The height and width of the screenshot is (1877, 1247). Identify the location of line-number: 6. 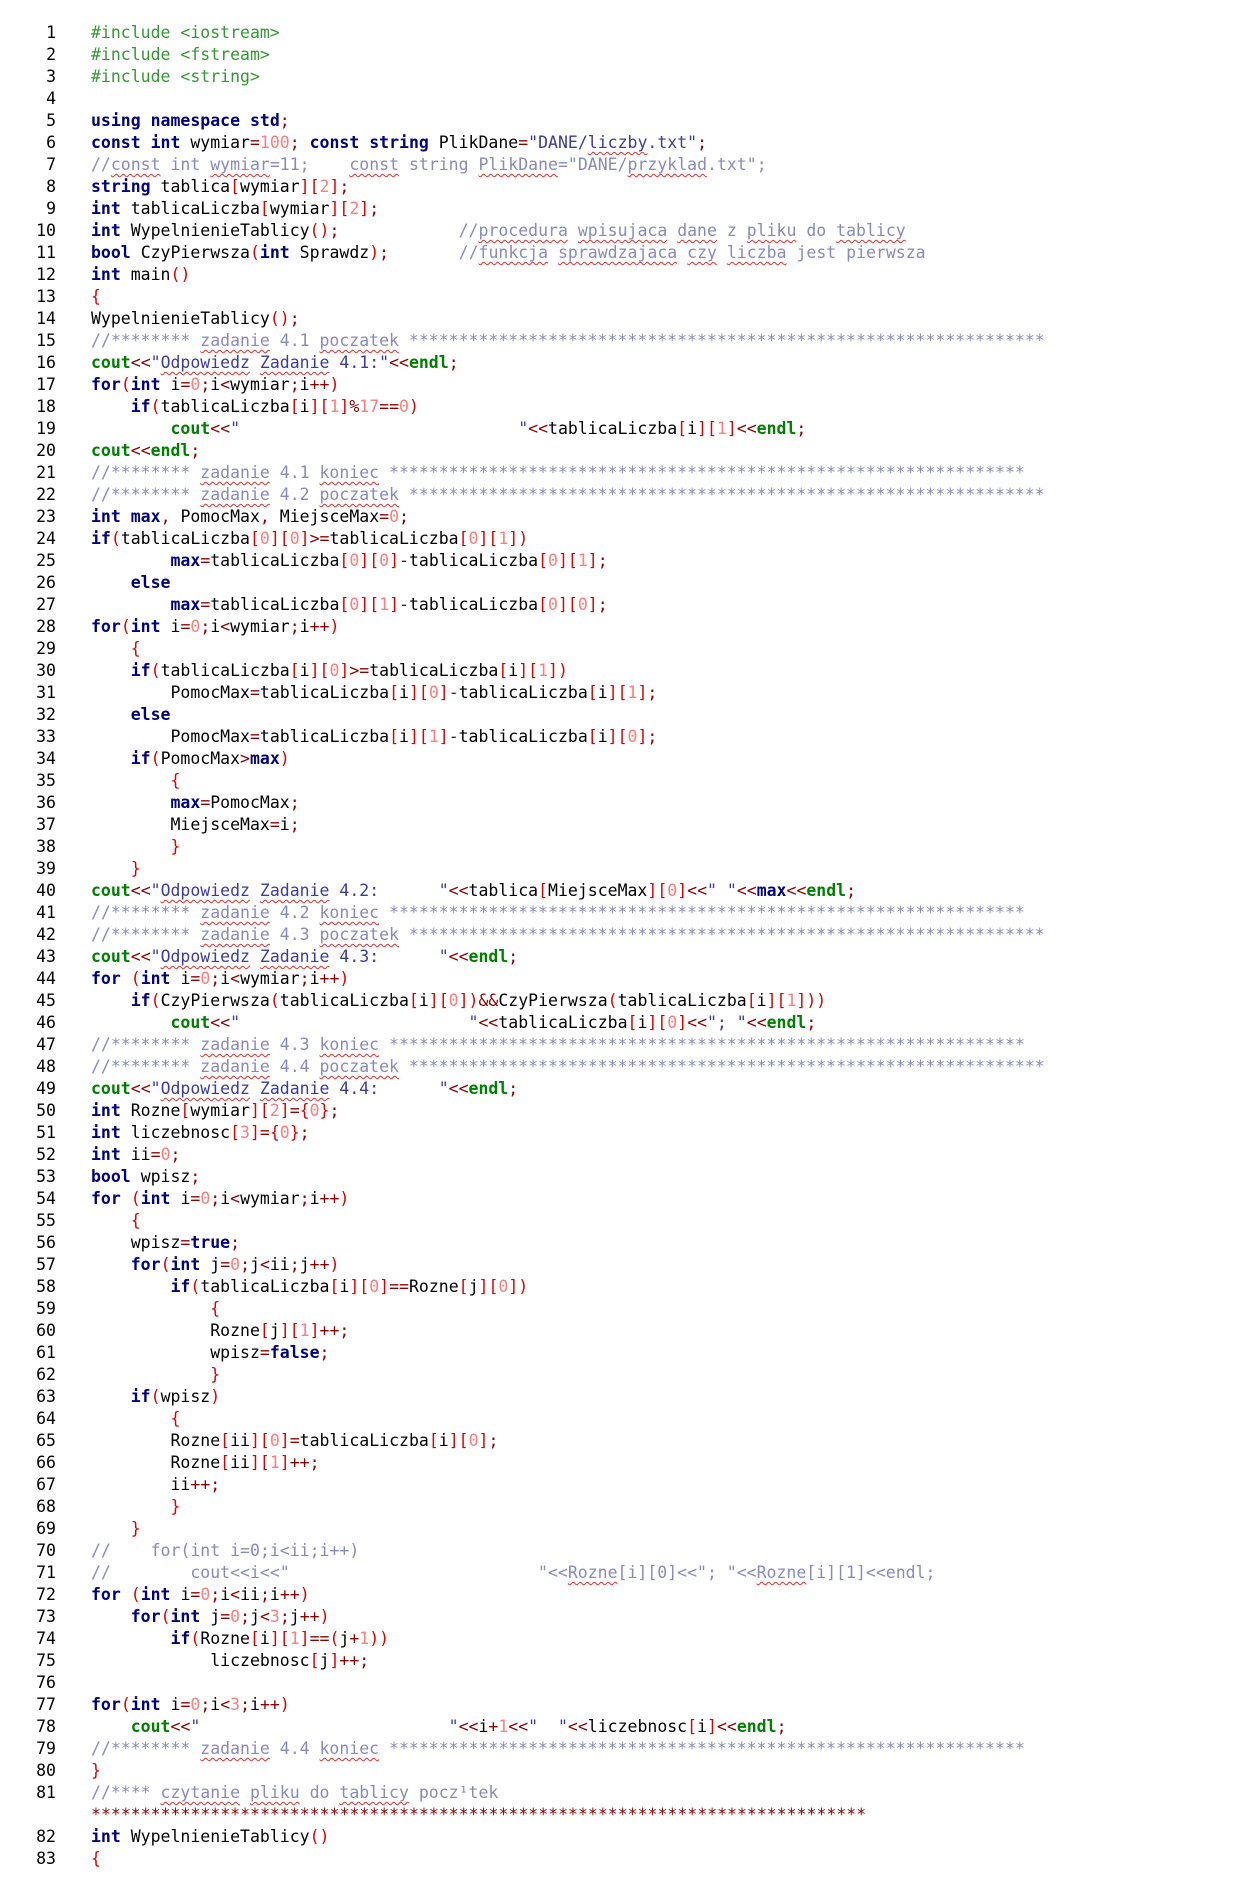
(51, 142).